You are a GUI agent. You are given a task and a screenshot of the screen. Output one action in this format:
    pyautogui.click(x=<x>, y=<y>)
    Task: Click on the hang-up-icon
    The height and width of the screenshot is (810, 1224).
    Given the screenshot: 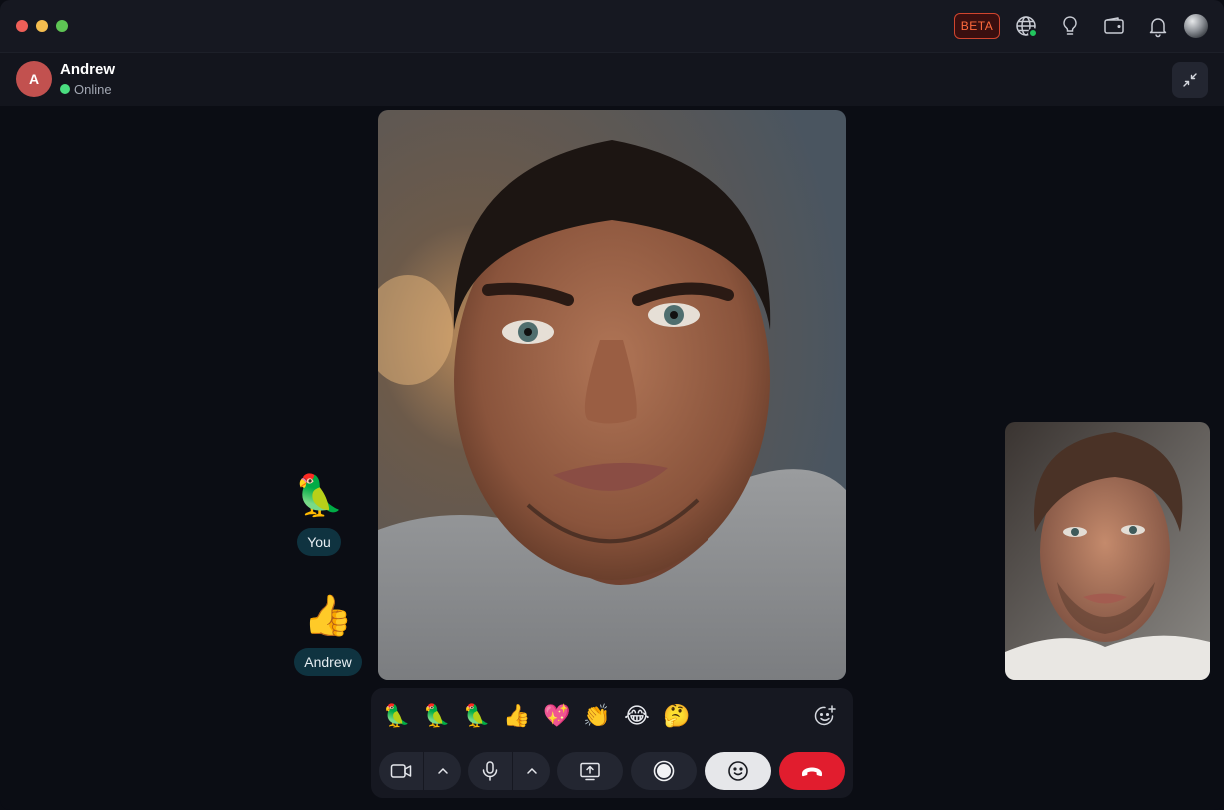 What is the action you would take?
    pyautogui.click(x=812, y=772)
    